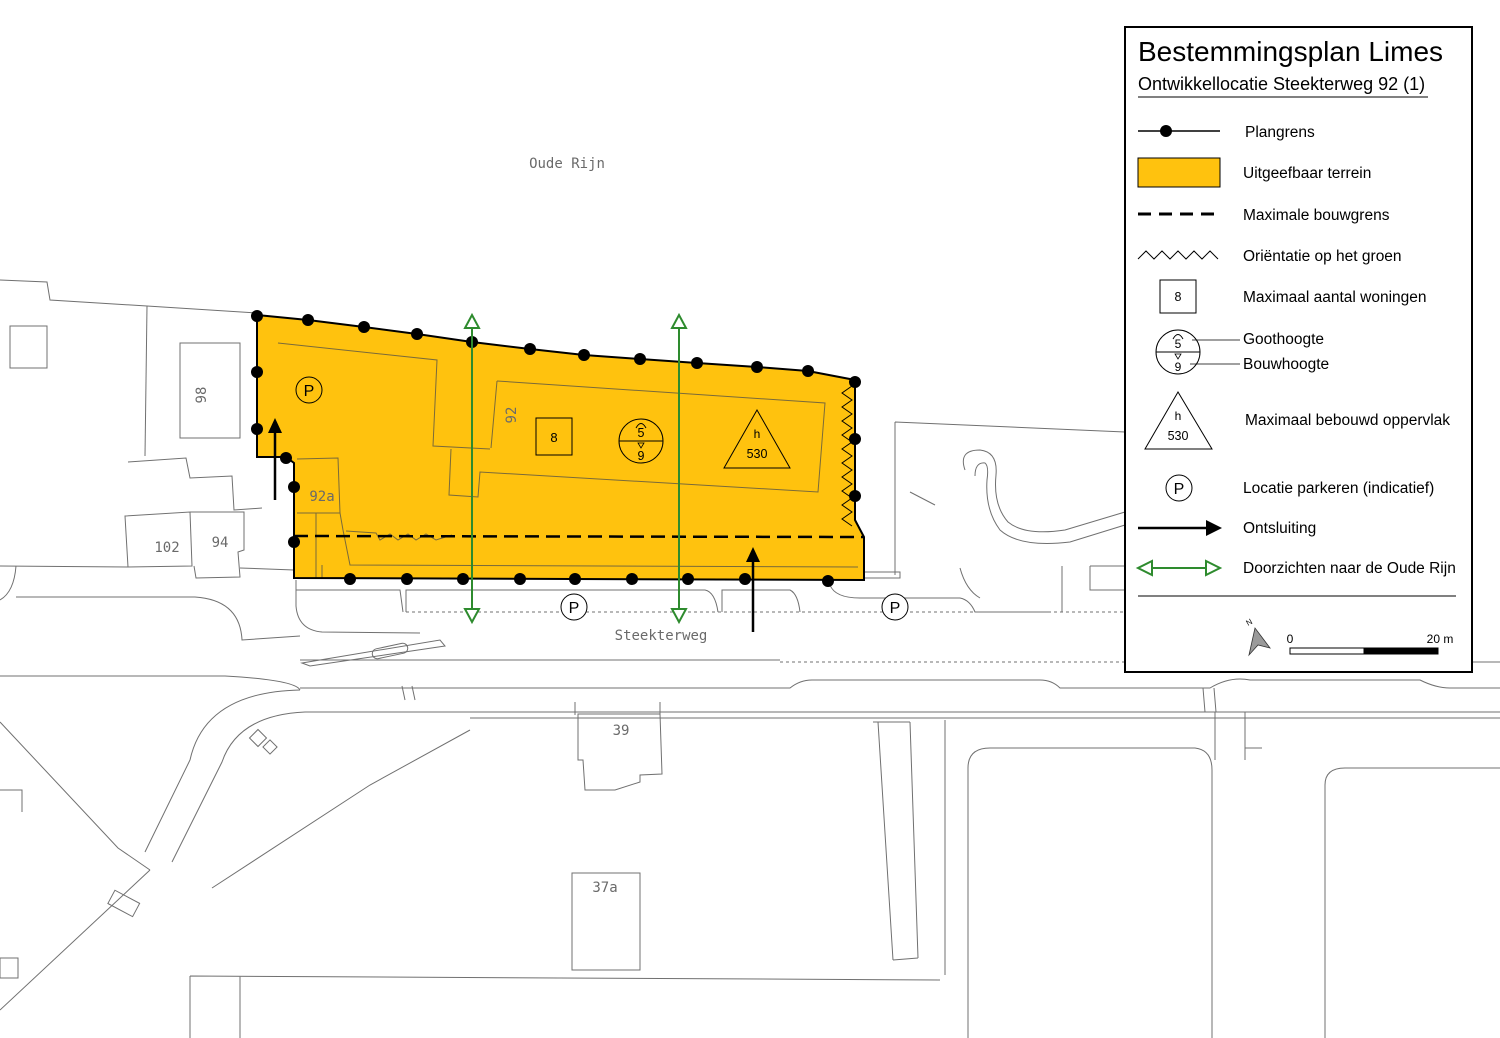 This screenshot has width=1500, height=1038. I want to click on crossing-line, so click(809, 699).